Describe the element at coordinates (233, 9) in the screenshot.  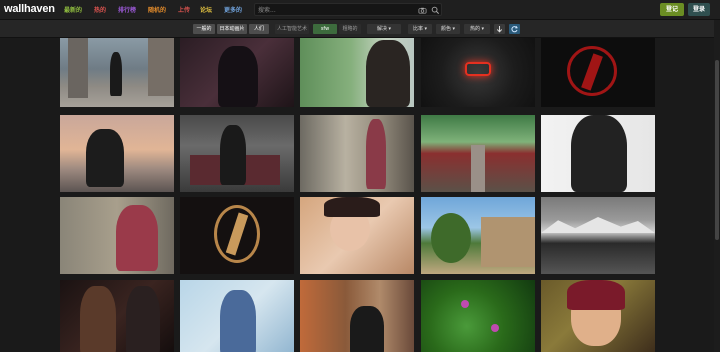
I see `nav-more: 更多的` at that location.